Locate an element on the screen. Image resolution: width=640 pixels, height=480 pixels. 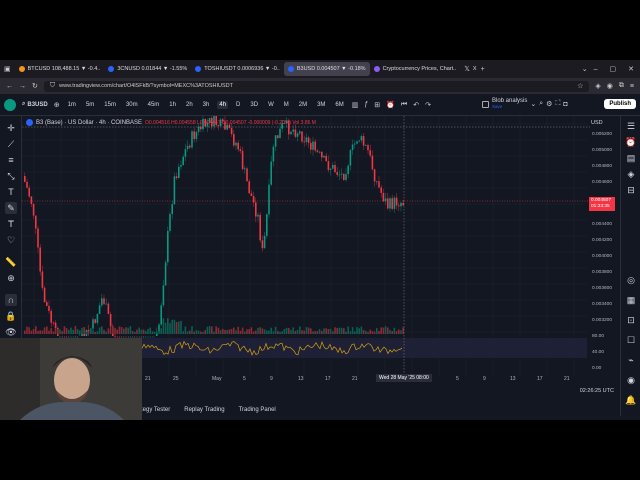
account-icon: ◉ is located at coordinates (610, 86).